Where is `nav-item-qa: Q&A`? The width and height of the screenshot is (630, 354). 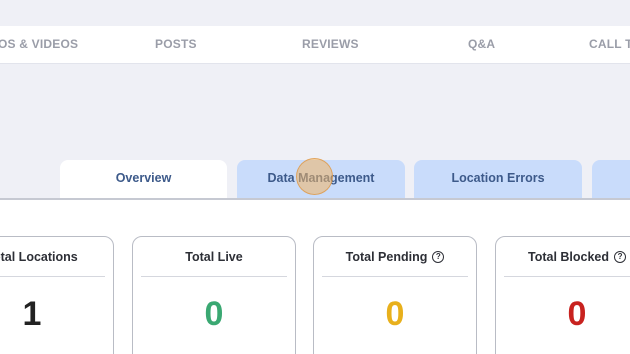
nav-item-qa: Q&A is located at coordinates (481, 45).